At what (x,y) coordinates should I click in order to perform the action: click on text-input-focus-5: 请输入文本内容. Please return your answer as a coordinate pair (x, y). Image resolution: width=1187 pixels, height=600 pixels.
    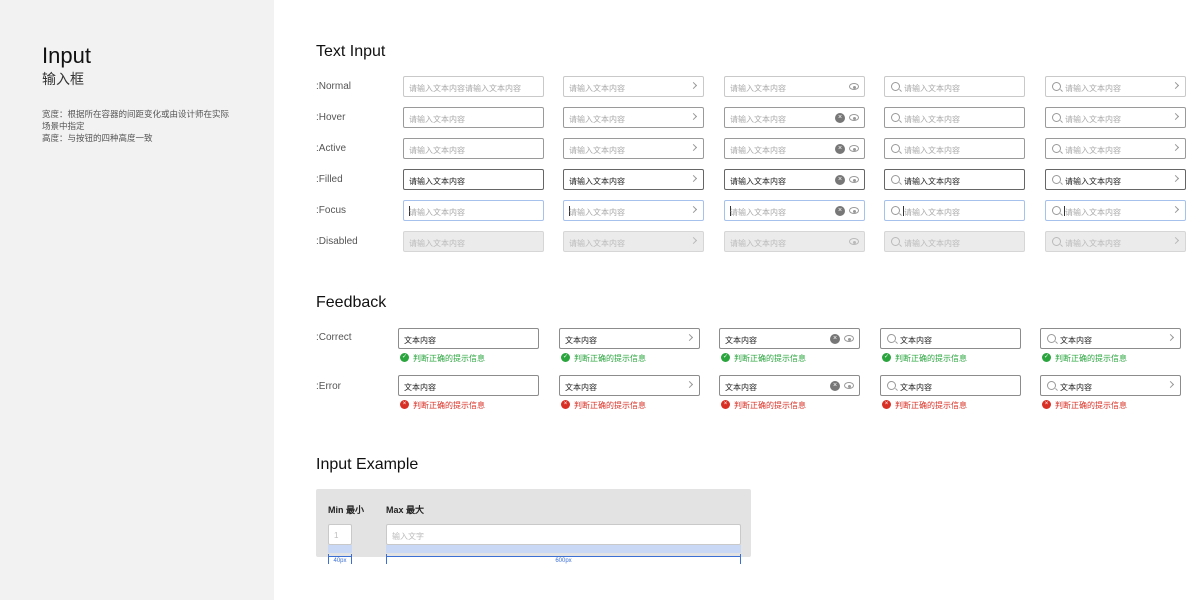
    Looking at the image, I should click on (1115, 210).